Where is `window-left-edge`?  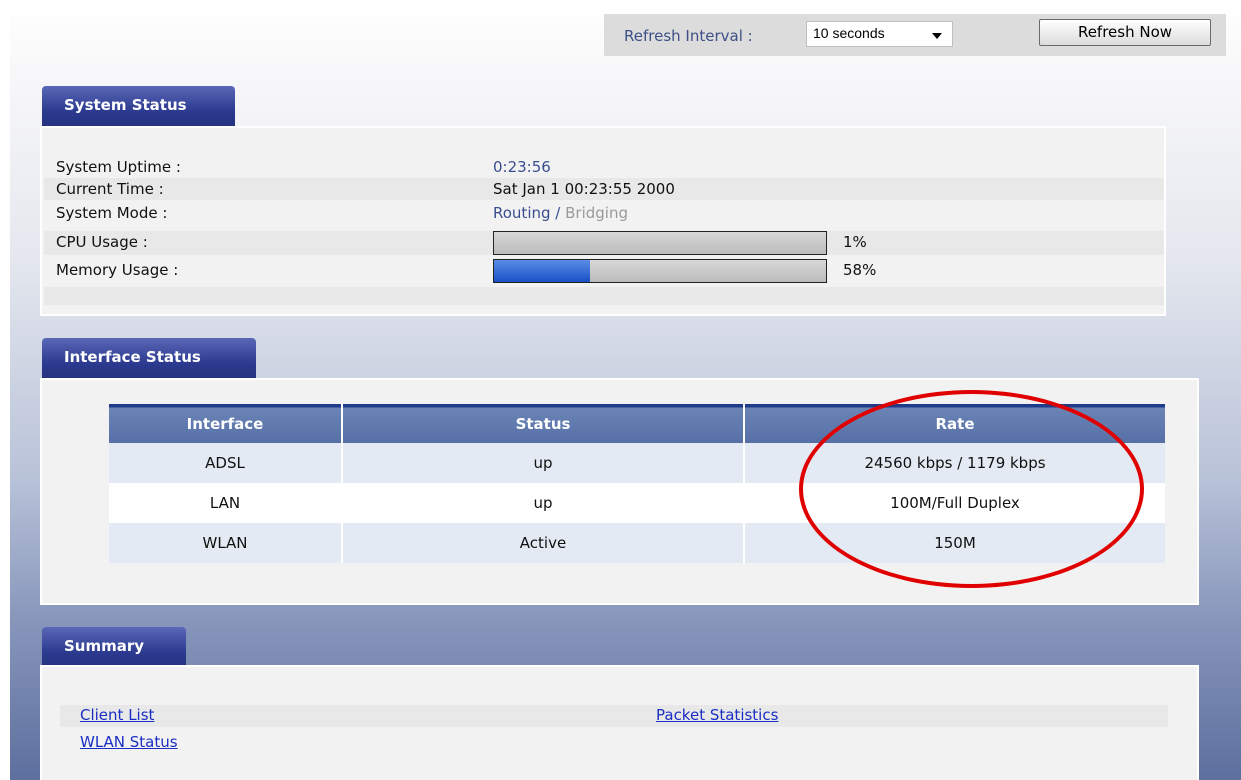
window-left-edge is located at coordinates (5, 390).